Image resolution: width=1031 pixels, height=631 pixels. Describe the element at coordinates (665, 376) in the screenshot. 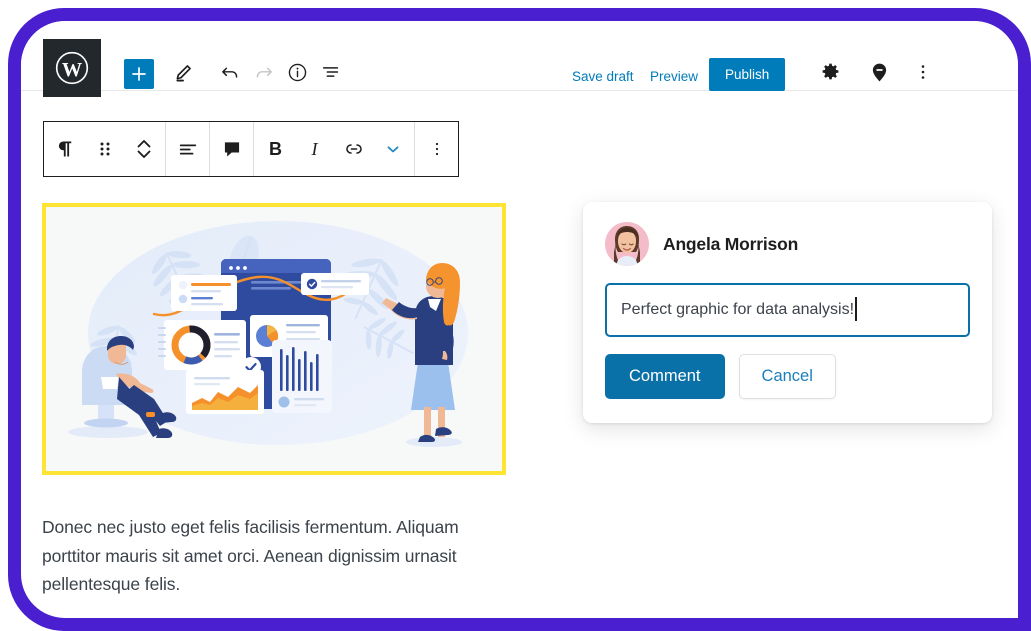

I see `submit-comment-button: Comment` at that location.